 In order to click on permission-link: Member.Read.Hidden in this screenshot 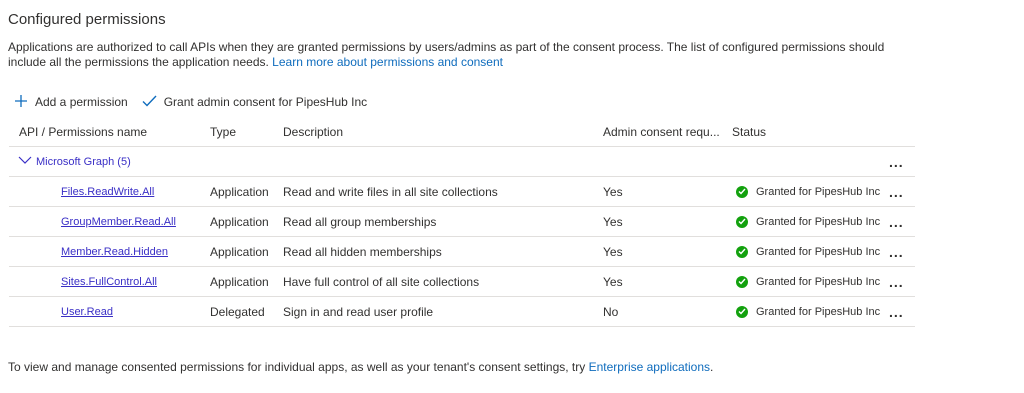, I will do `click(93, 252)`.